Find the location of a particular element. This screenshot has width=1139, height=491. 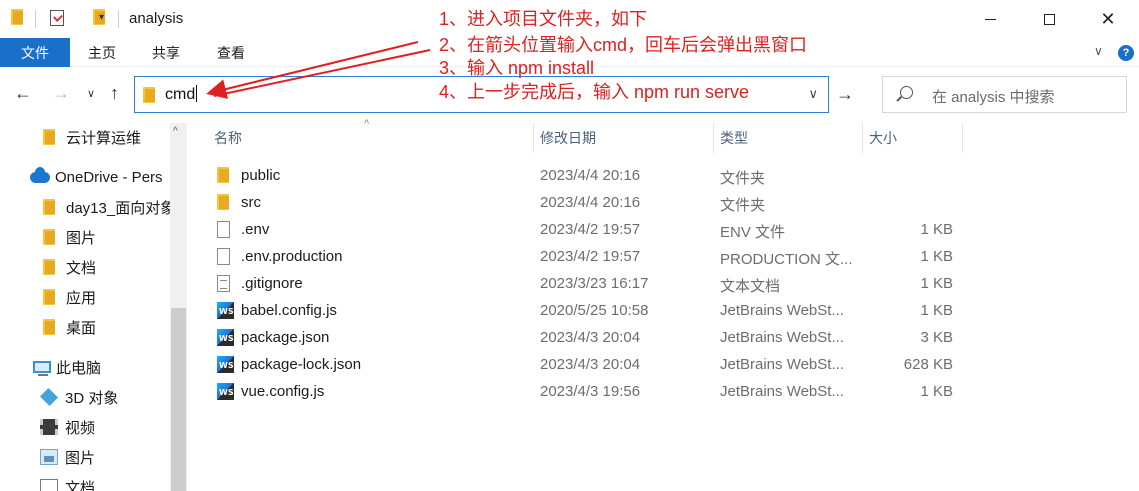

address-input: cmd is located at coordinates (181, 94).